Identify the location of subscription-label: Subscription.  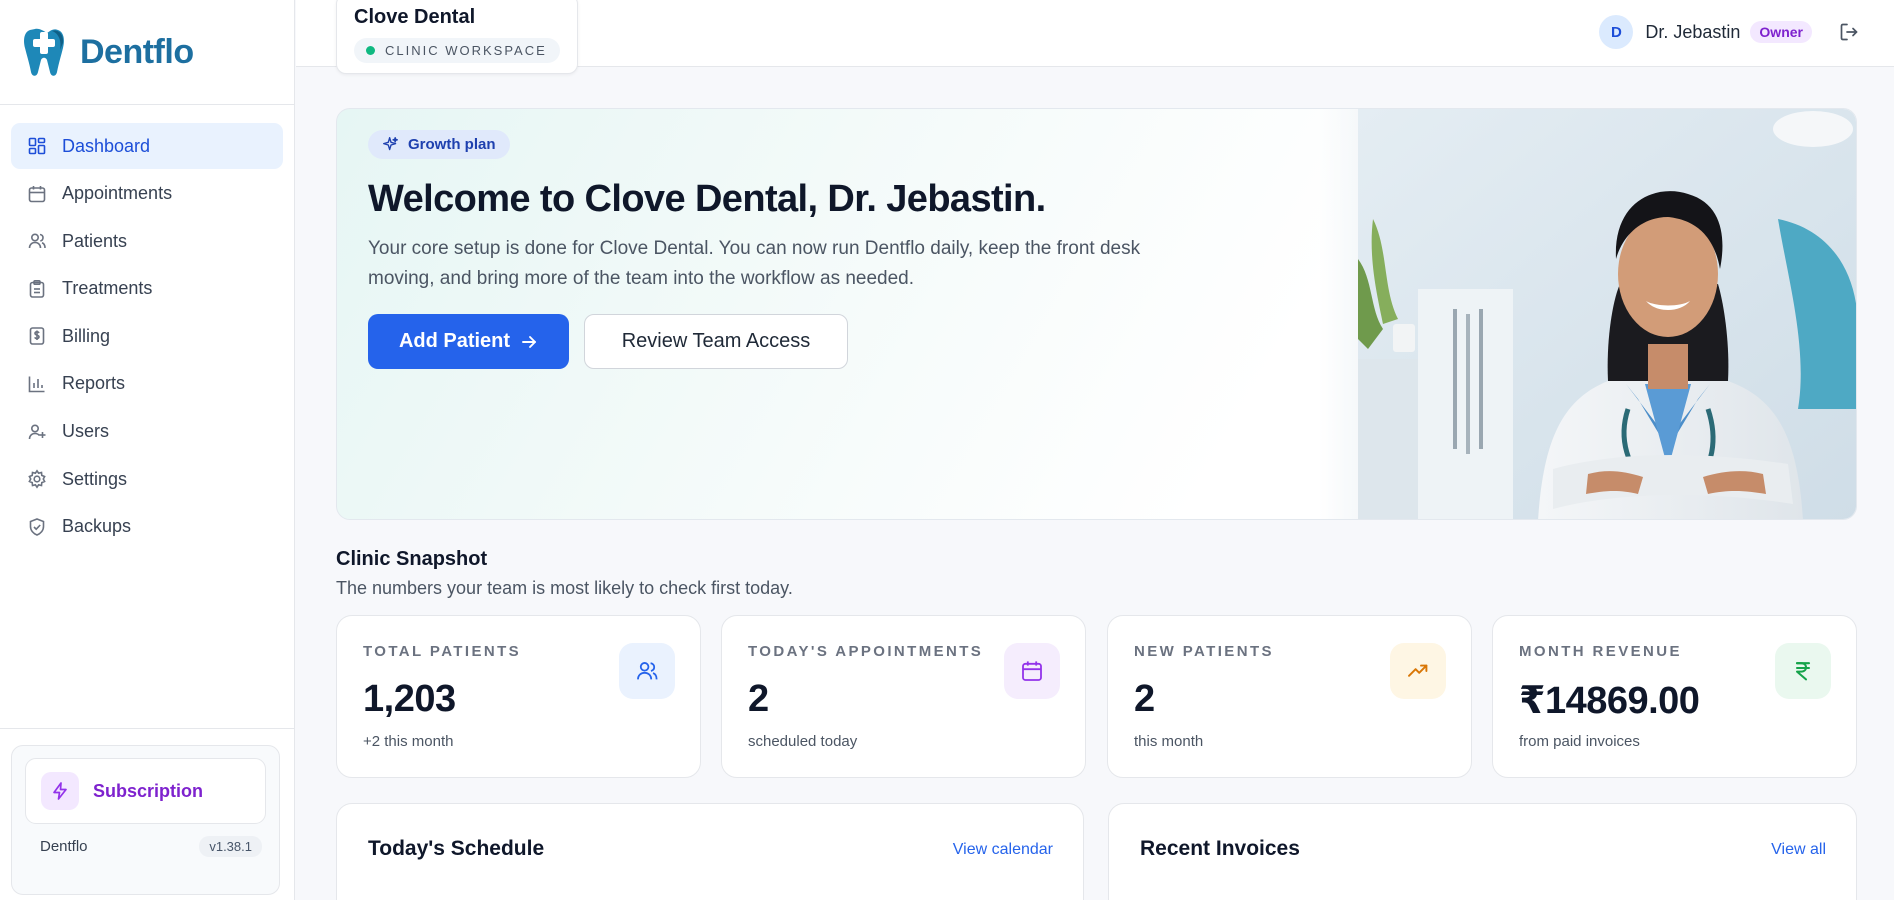
(148, 790).